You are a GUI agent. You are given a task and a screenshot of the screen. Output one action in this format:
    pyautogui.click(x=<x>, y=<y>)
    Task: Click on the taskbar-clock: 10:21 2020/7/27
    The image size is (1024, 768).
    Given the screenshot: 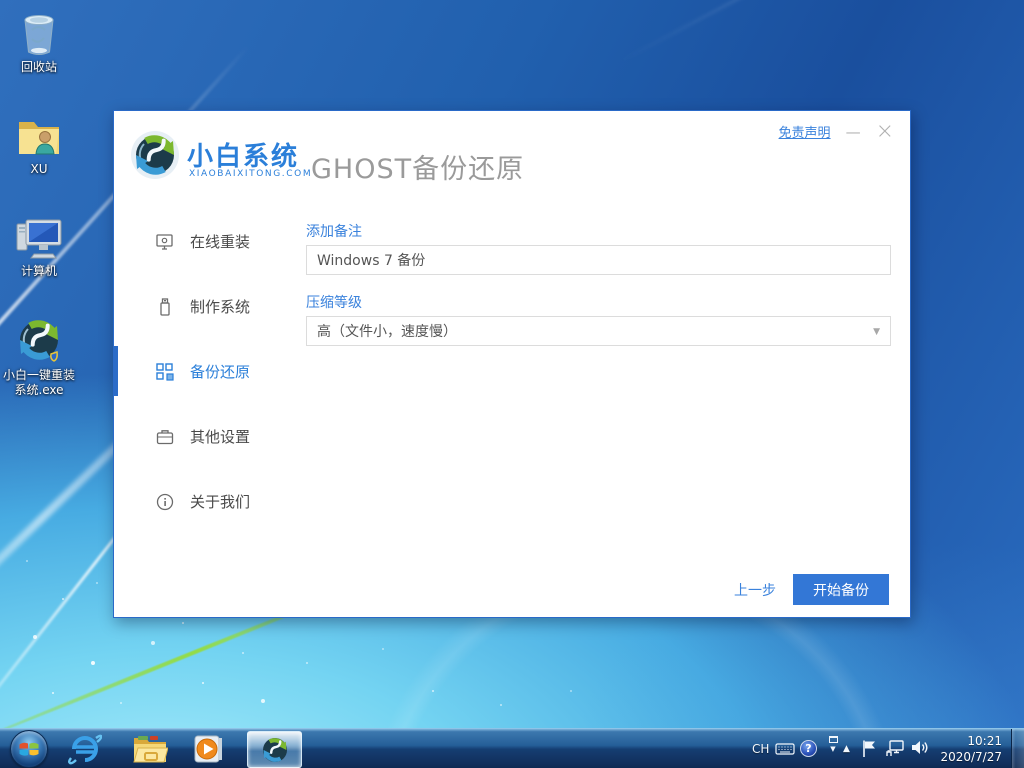 What is the action you would take?
    pyautogui.click(x=971, y=749)
    